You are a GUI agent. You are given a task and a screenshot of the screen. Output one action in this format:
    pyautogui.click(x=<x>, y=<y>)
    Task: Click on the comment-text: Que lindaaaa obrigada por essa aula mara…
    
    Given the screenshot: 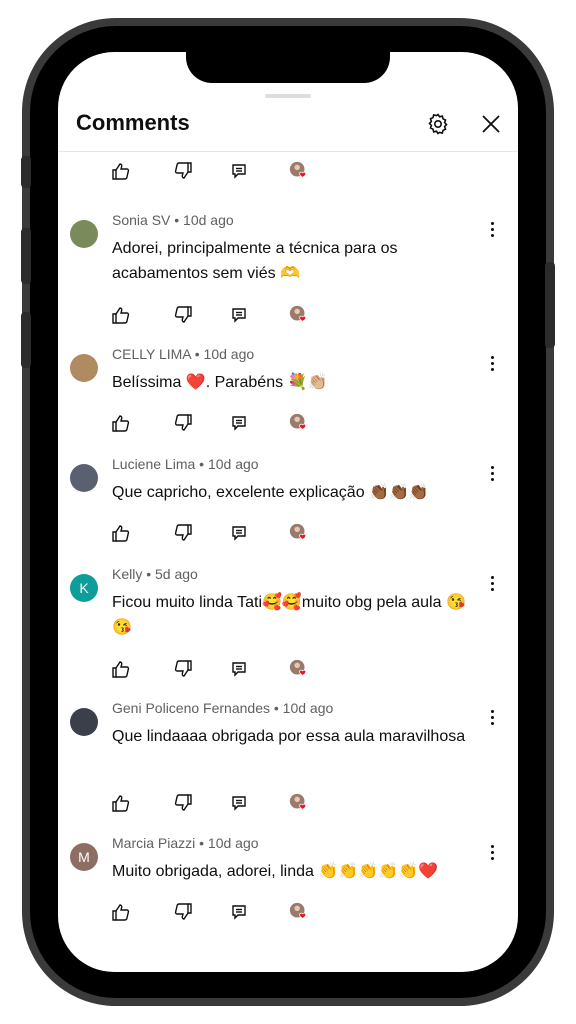 What is the action you would take?
    pyautogui.click(x=289, y=736)
    